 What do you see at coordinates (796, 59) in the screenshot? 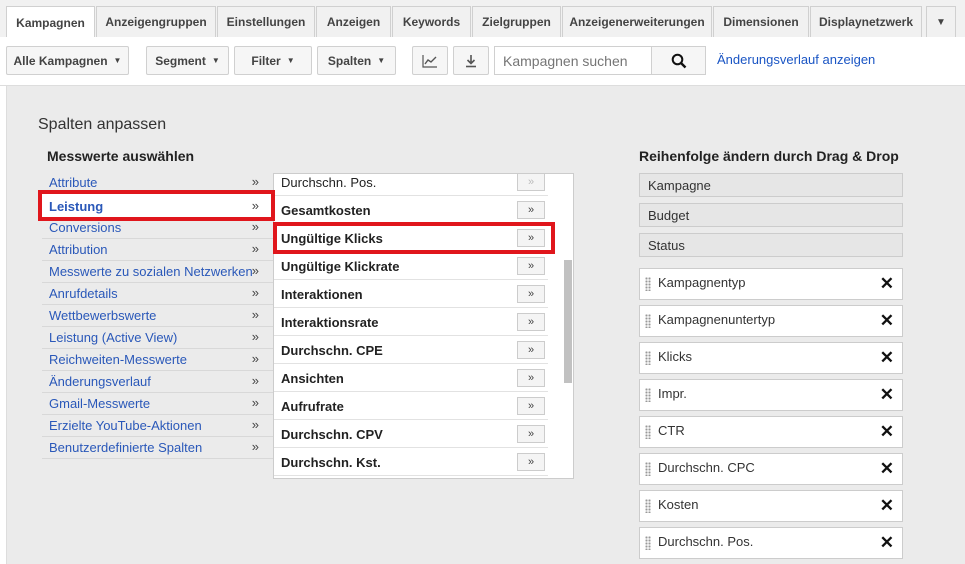
I see `change-history-link: Änderungsverlauf anzeigen` at bounding box center [796, 59].